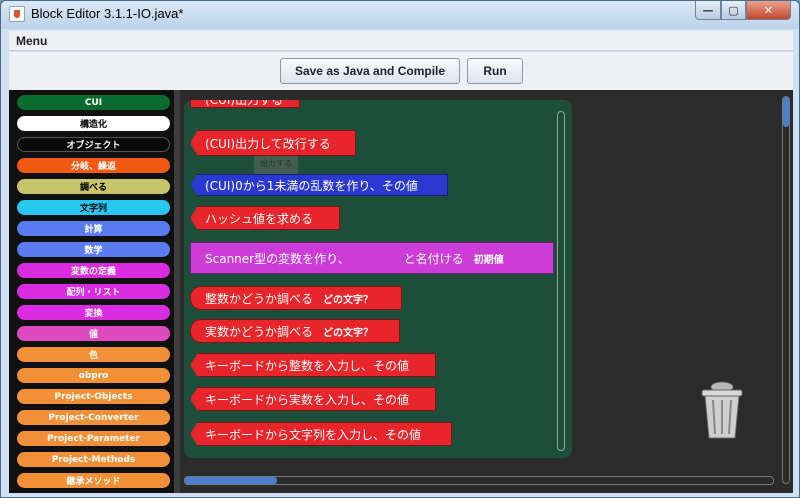  What do you see at coordinates (93, 270) in the screenshot?
I see `drawer-button: 変数の定義` at bounding box center [93, 270].